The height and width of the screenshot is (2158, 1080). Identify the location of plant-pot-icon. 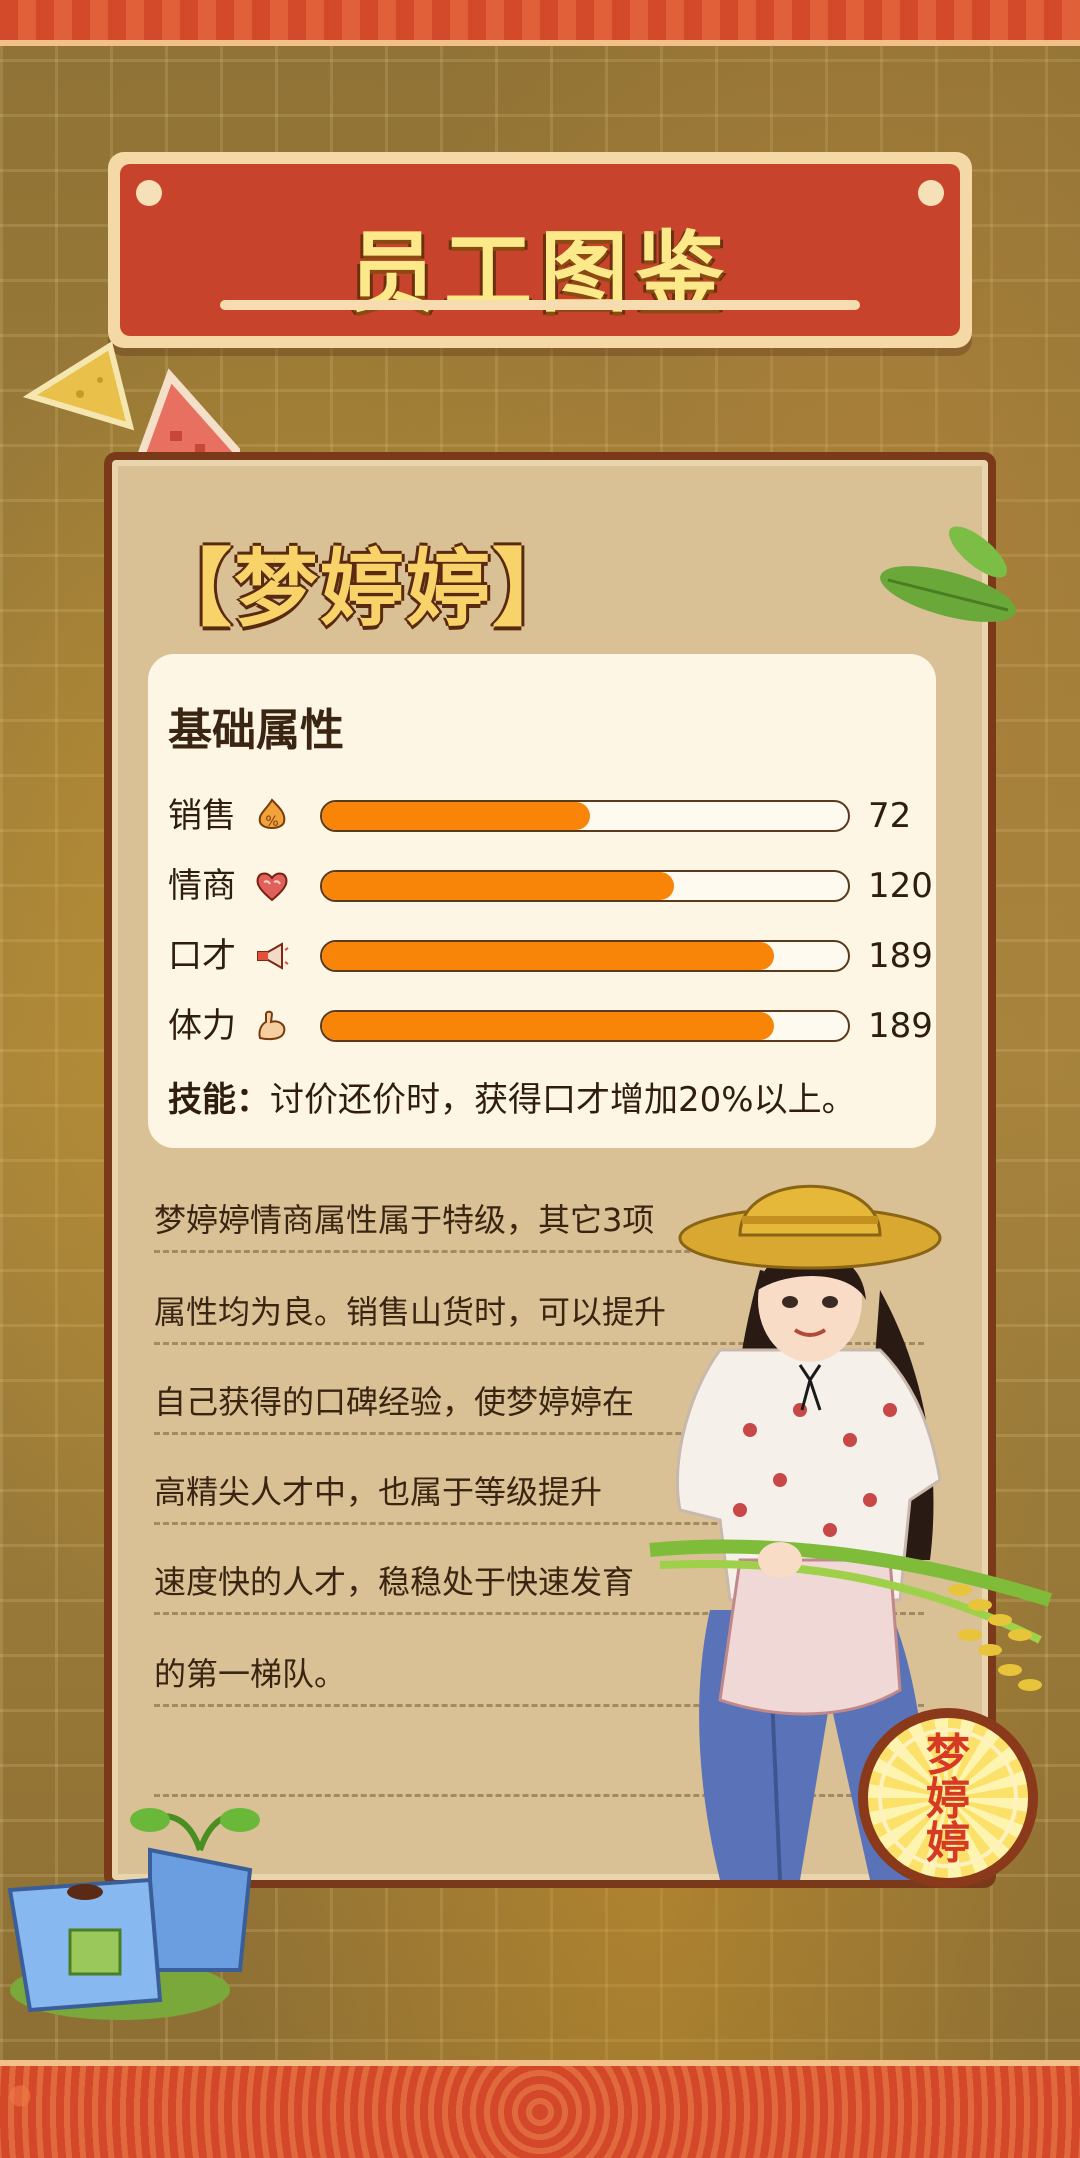
(133, 1914).